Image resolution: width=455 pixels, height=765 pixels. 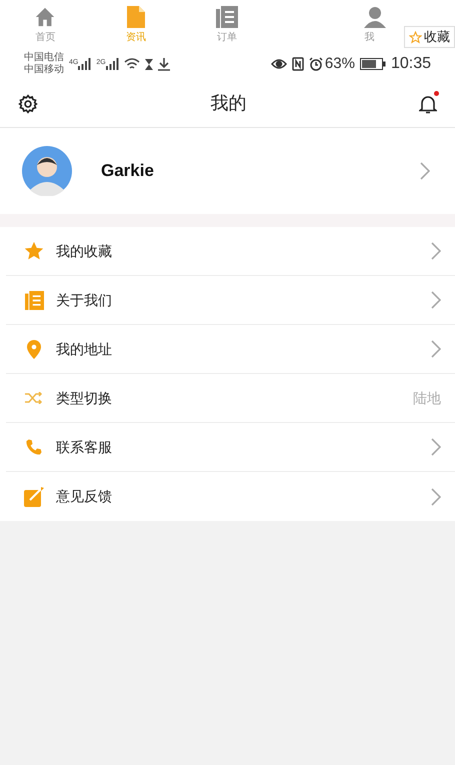 What do you see at coordinates (339, 64) in the screenshot?
I see `battery-percent: 63%` at bounding box center [339, 64].